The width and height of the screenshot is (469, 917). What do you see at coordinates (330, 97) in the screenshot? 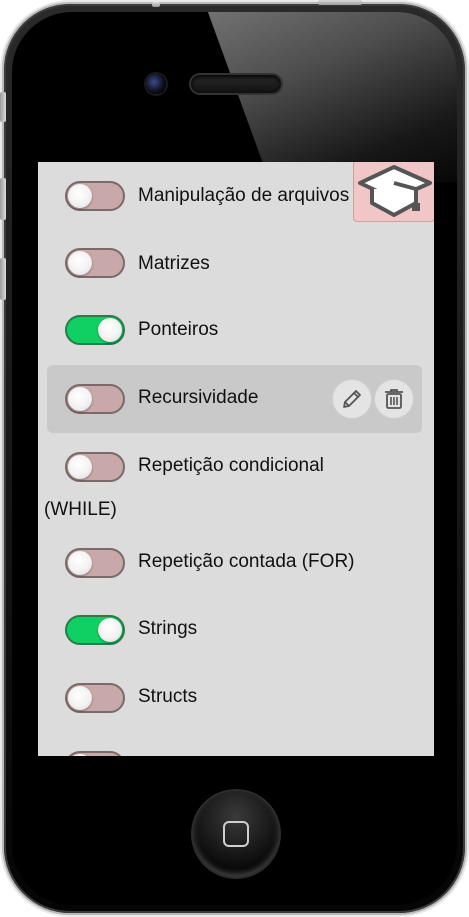
I see `glass-reflection` at bounding box center [330, 97].